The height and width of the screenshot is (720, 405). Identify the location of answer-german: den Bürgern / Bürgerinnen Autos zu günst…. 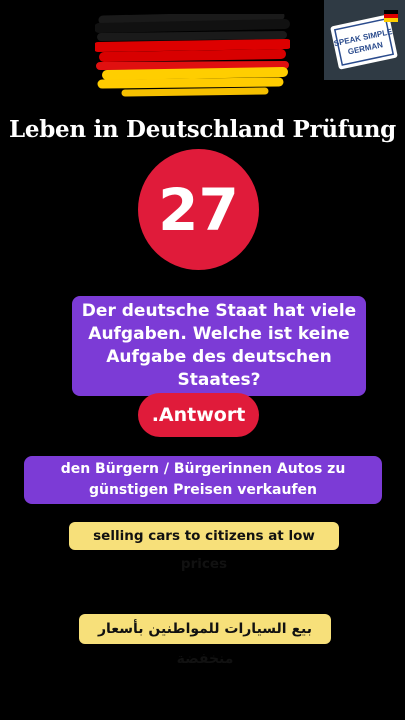
(203, 480).